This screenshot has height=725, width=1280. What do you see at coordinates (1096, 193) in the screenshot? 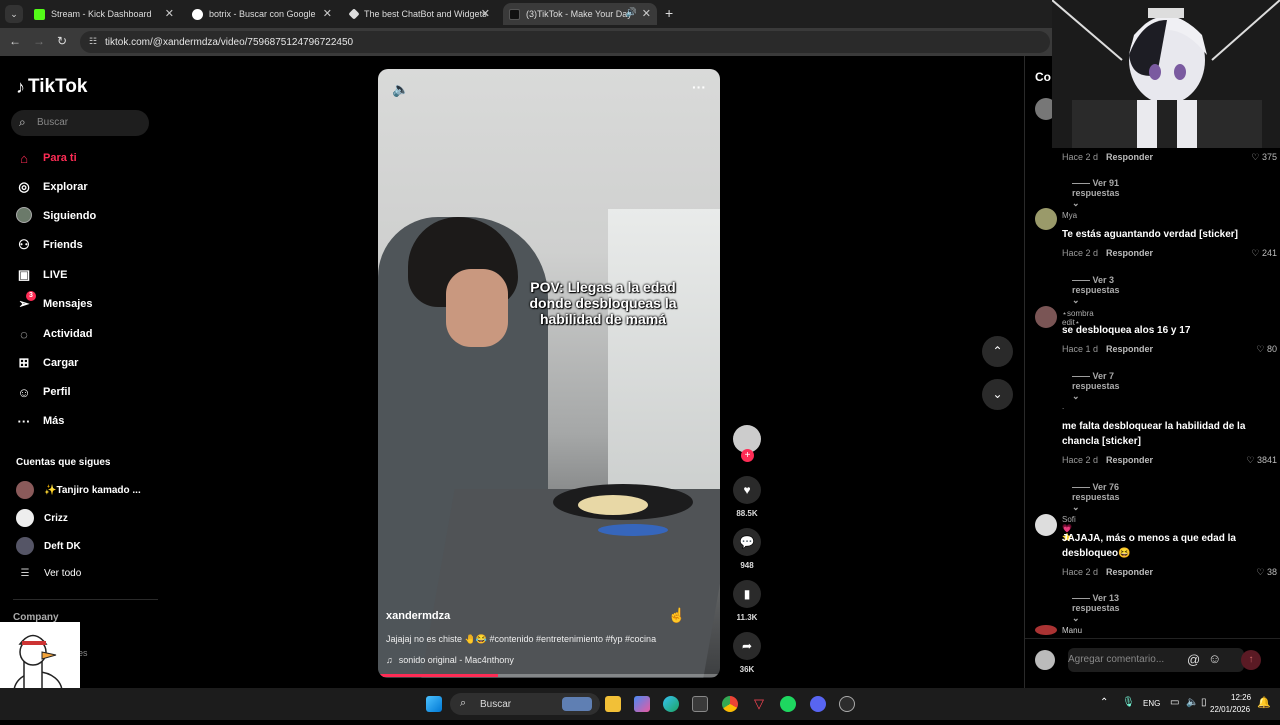
I see `view-replies-button: —— Ver 91 respuestas ⌄` at bounding box center [1096, 193].